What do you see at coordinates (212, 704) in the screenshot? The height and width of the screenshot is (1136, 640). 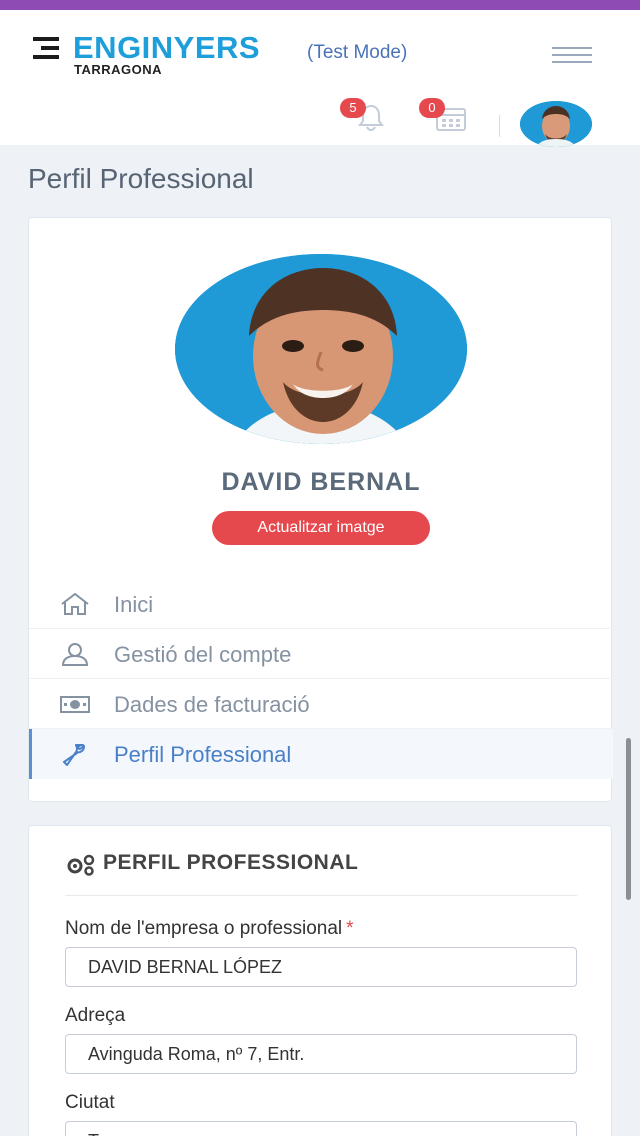 I see `nav-label: Dades de facturació` at bounding box center [212, 704].